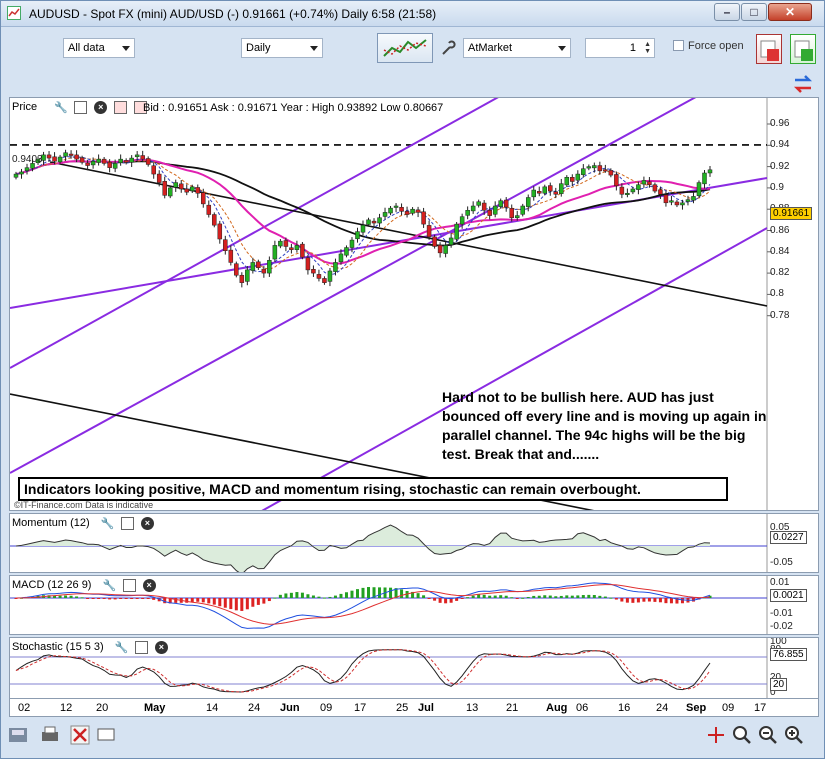  Describe the element at coordinates (51, 523) in the screenshot. I see `momentum-pane-label: Momentum (12)` at that location.